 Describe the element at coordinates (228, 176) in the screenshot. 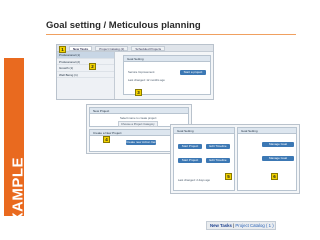

I see `marker-badge: 5` at that location.